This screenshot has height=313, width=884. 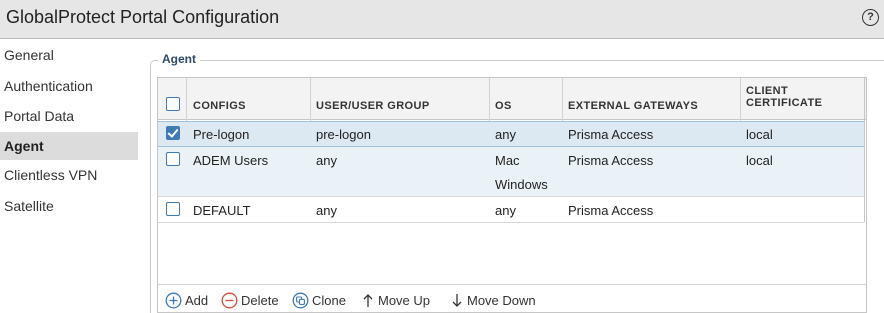 What do you see at coordinates (507, 160) in the screenshot?
I see `row-os: Mac` at bounding box center [507, 160].